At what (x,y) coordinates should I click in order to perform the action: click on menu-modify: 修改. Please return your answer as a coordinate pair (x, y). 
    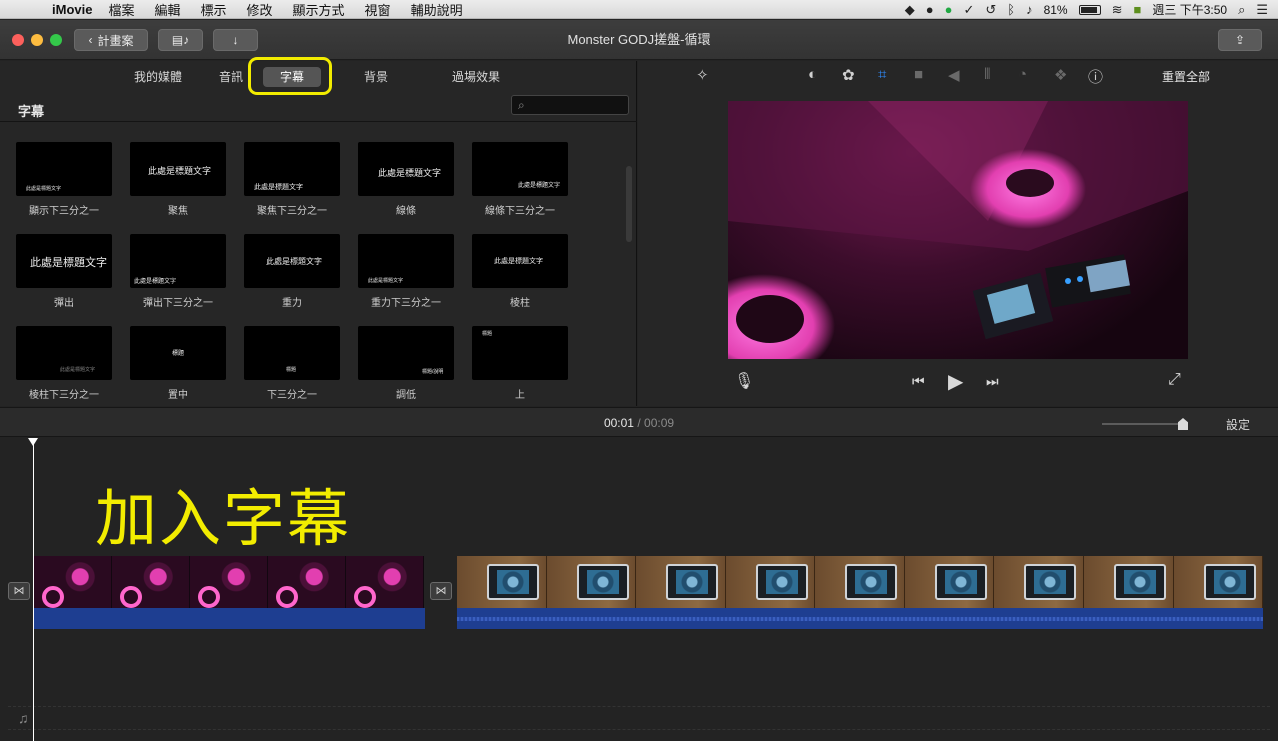
    Looking at the image, I should click on (260, 9).